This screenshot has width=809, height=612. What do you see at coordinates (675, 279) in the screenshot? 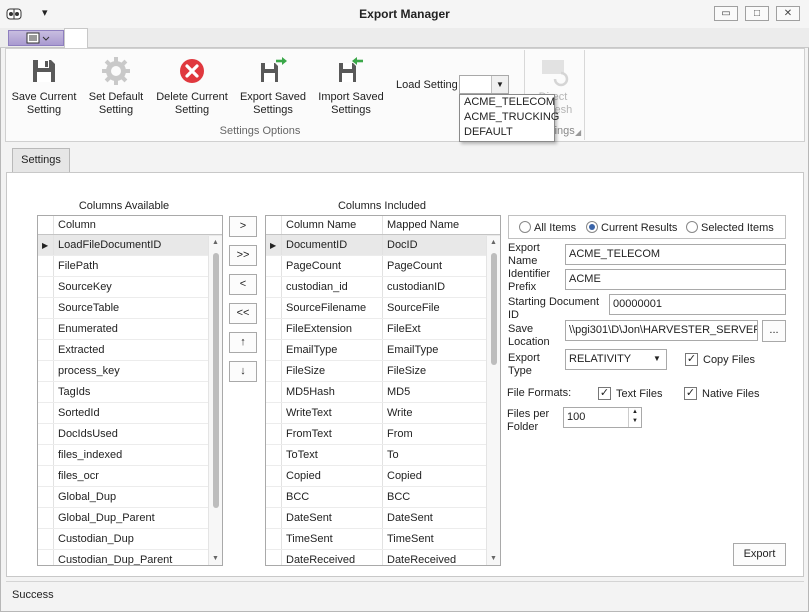
I see `identifier-prefix-field: ACME` at bounding box center [675, 279].